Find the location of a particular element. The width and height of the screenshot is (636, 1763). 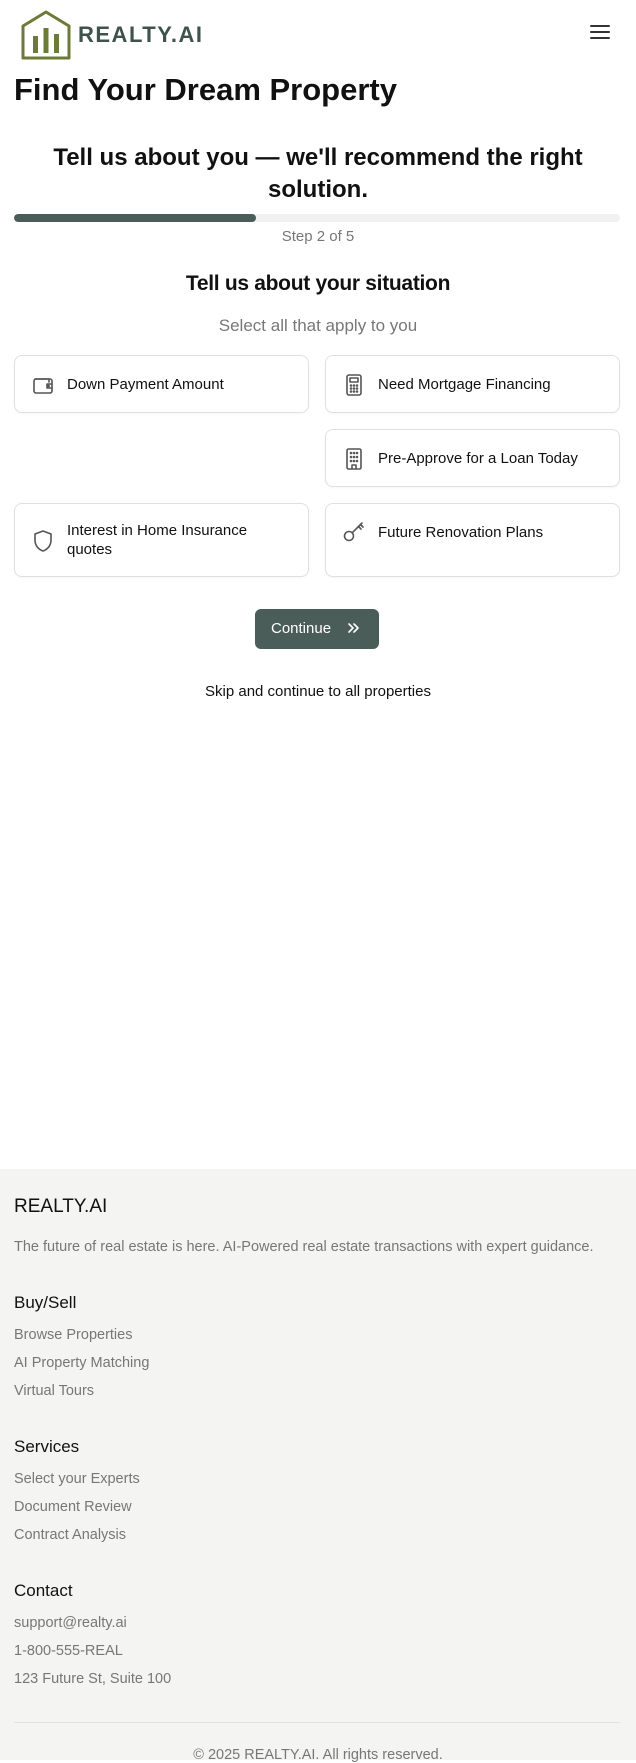

option-mortgage-financing: Need Mortgage Financing is located at coordinates (472, 384).